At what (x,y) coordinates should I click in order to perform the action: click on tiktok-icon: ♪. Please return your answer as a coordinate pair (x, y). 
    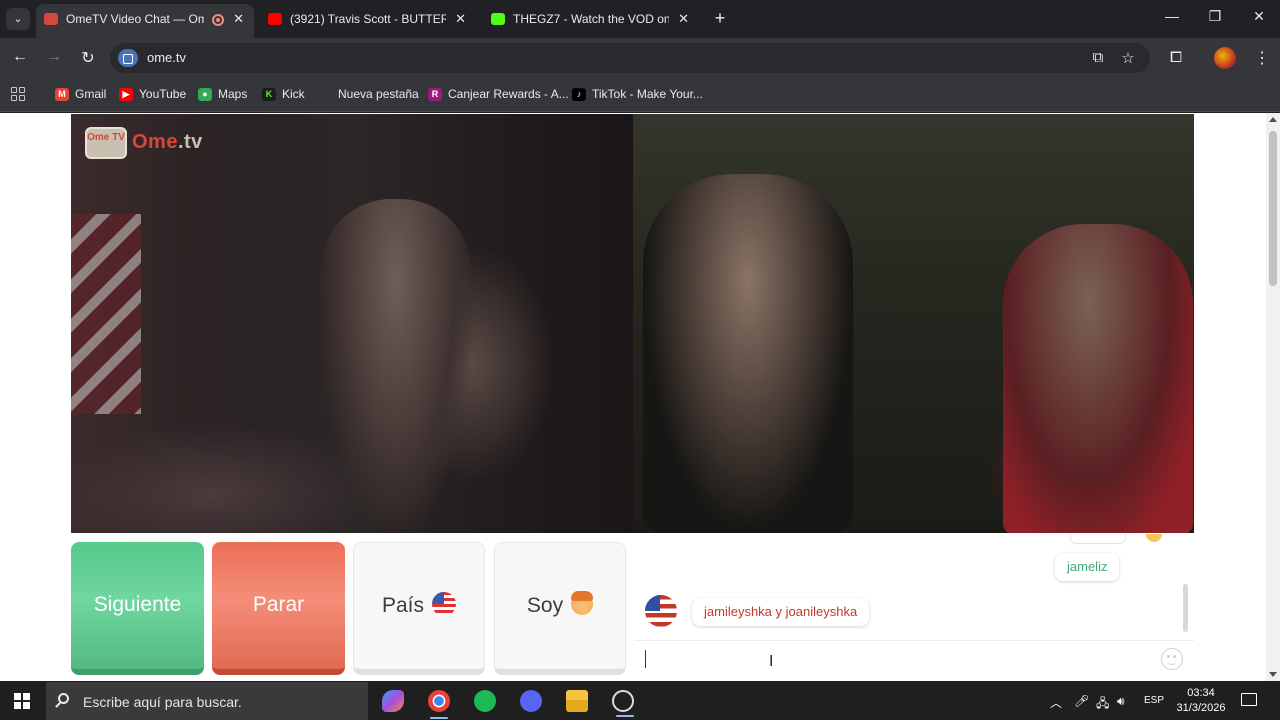
    Looking at the image, I should click on (579, 94).